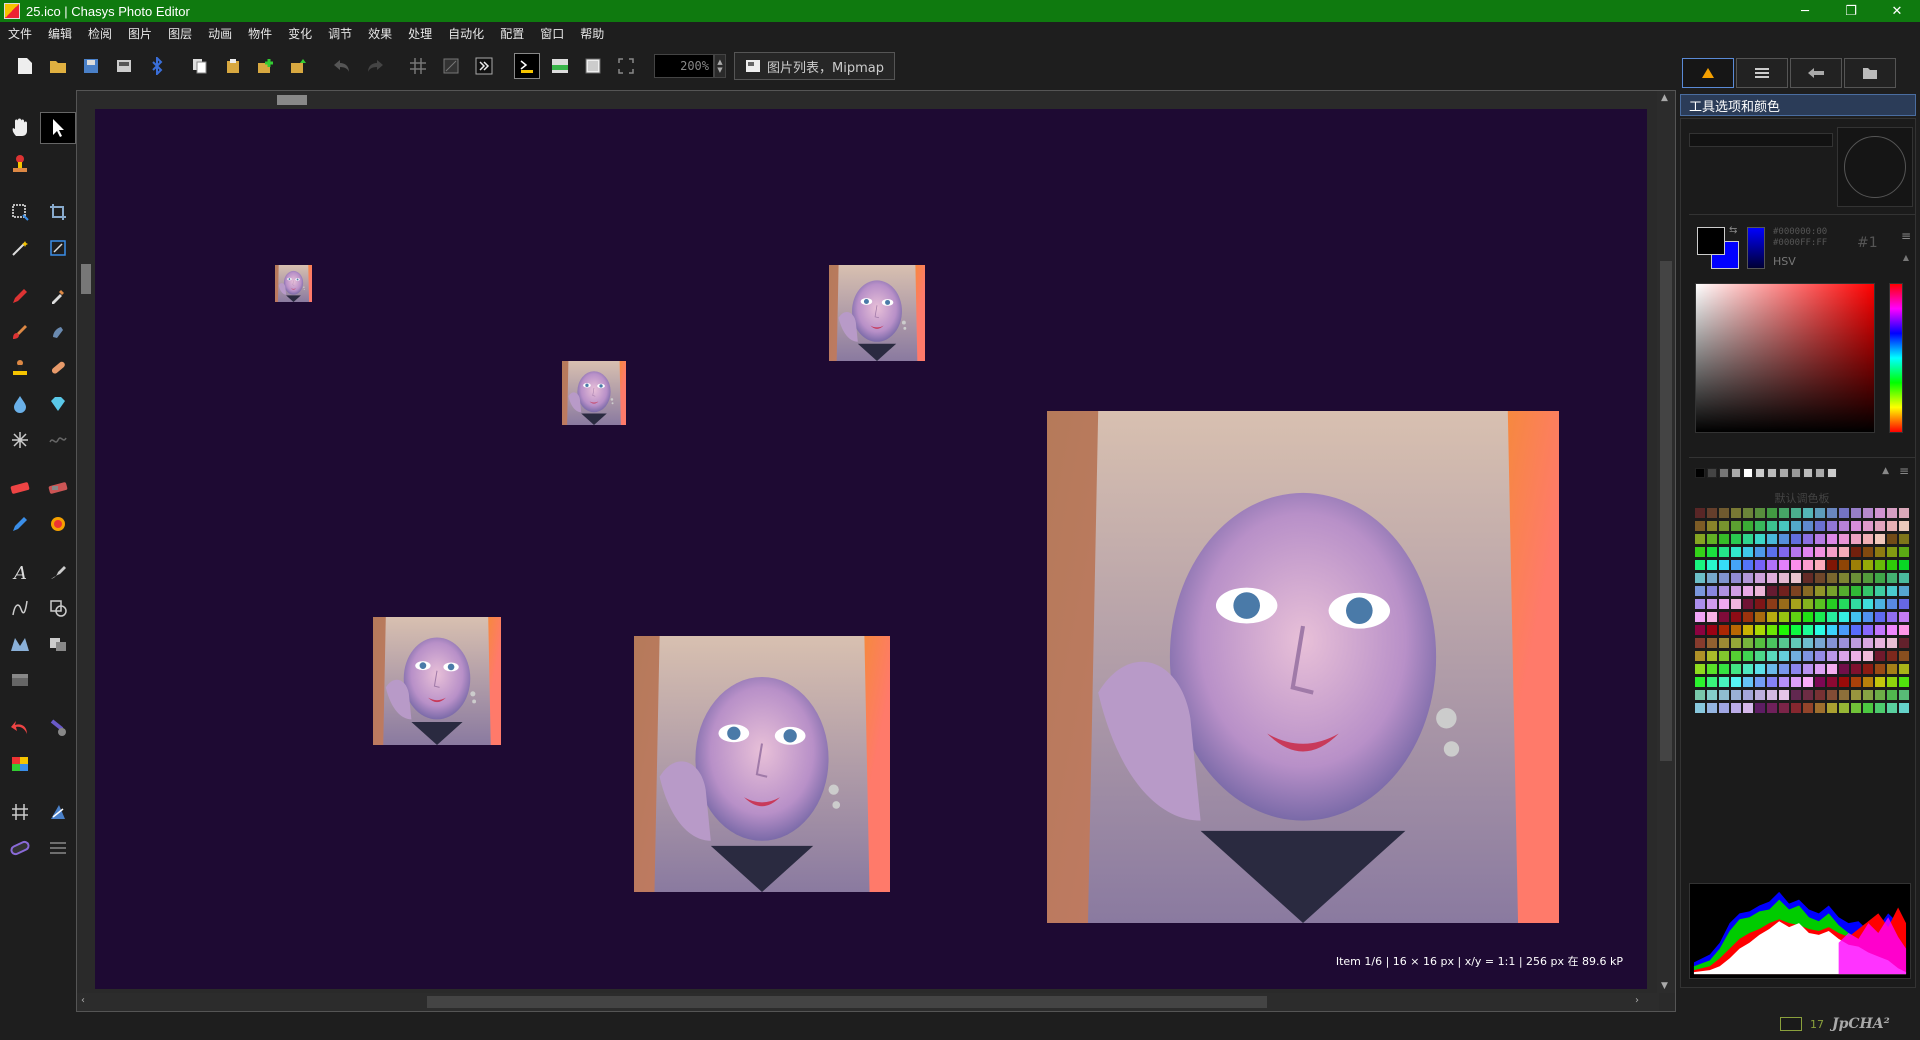 The image size is (1920, 1040). I want to click on menu-adjust: 调节, so click(340, 33).